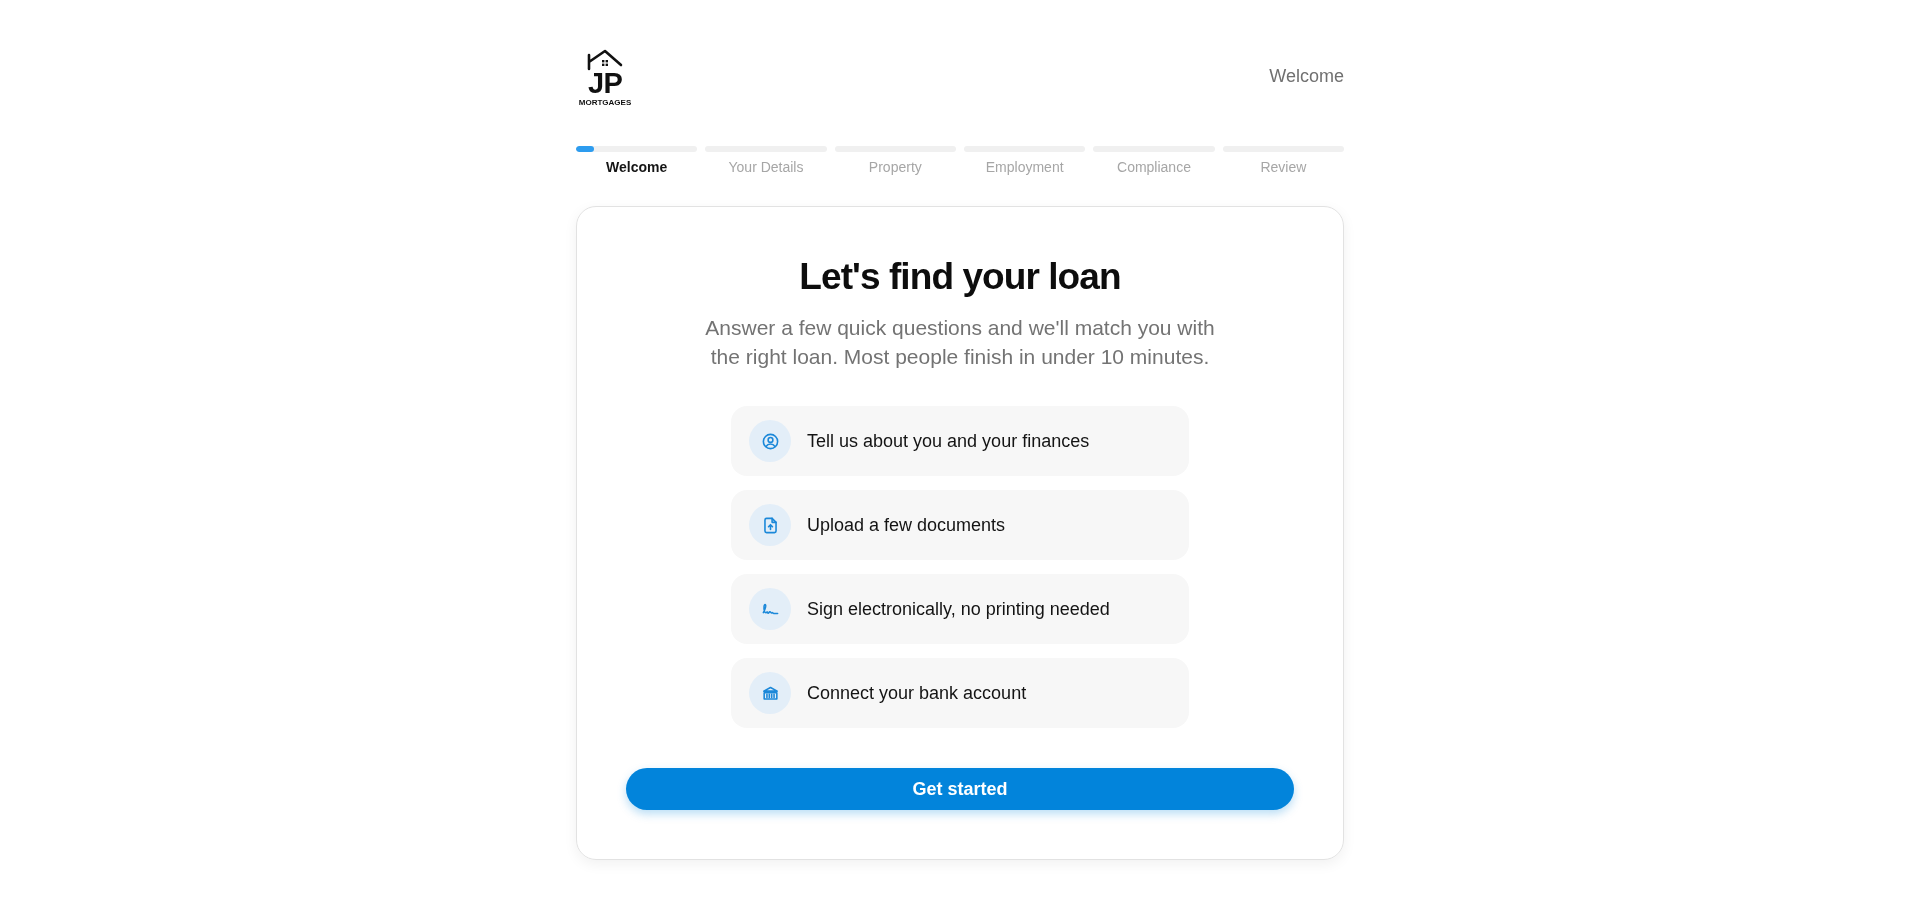  What do you see at coordinates (1024, 167) in the screenshot?
I see `step-label: Employment` at bounding box center [1024, 167].